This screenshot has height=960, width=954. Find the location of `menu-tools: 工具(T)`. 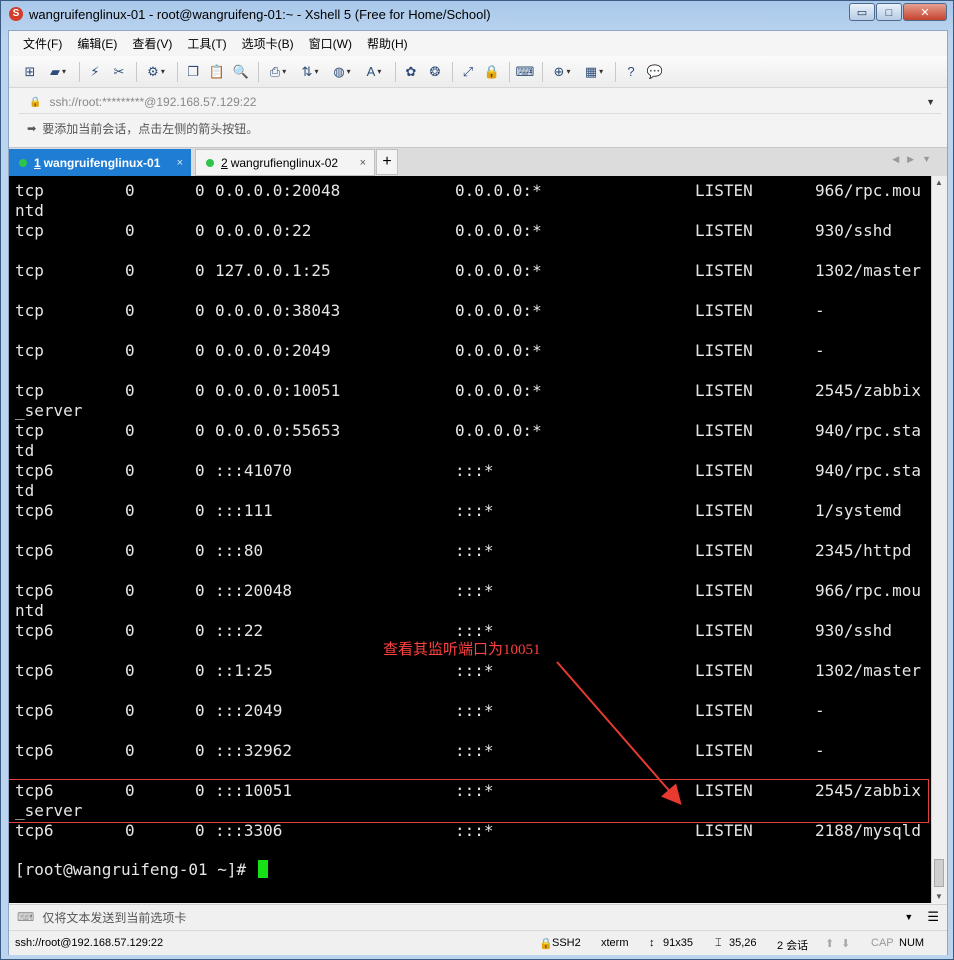

menu-tools: 工具(T) is located at coordinates (206, 43).